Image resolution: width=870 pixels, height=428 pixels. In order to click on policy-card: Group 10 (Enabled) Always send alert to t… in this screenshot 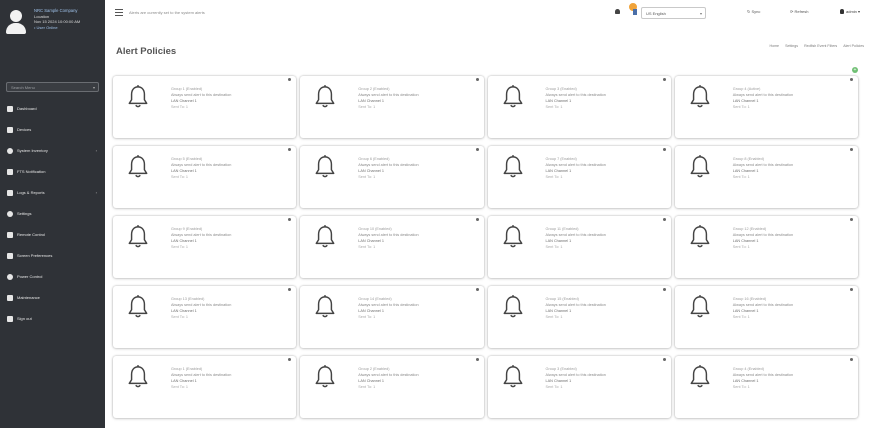, I will do `click(392, 247)`.